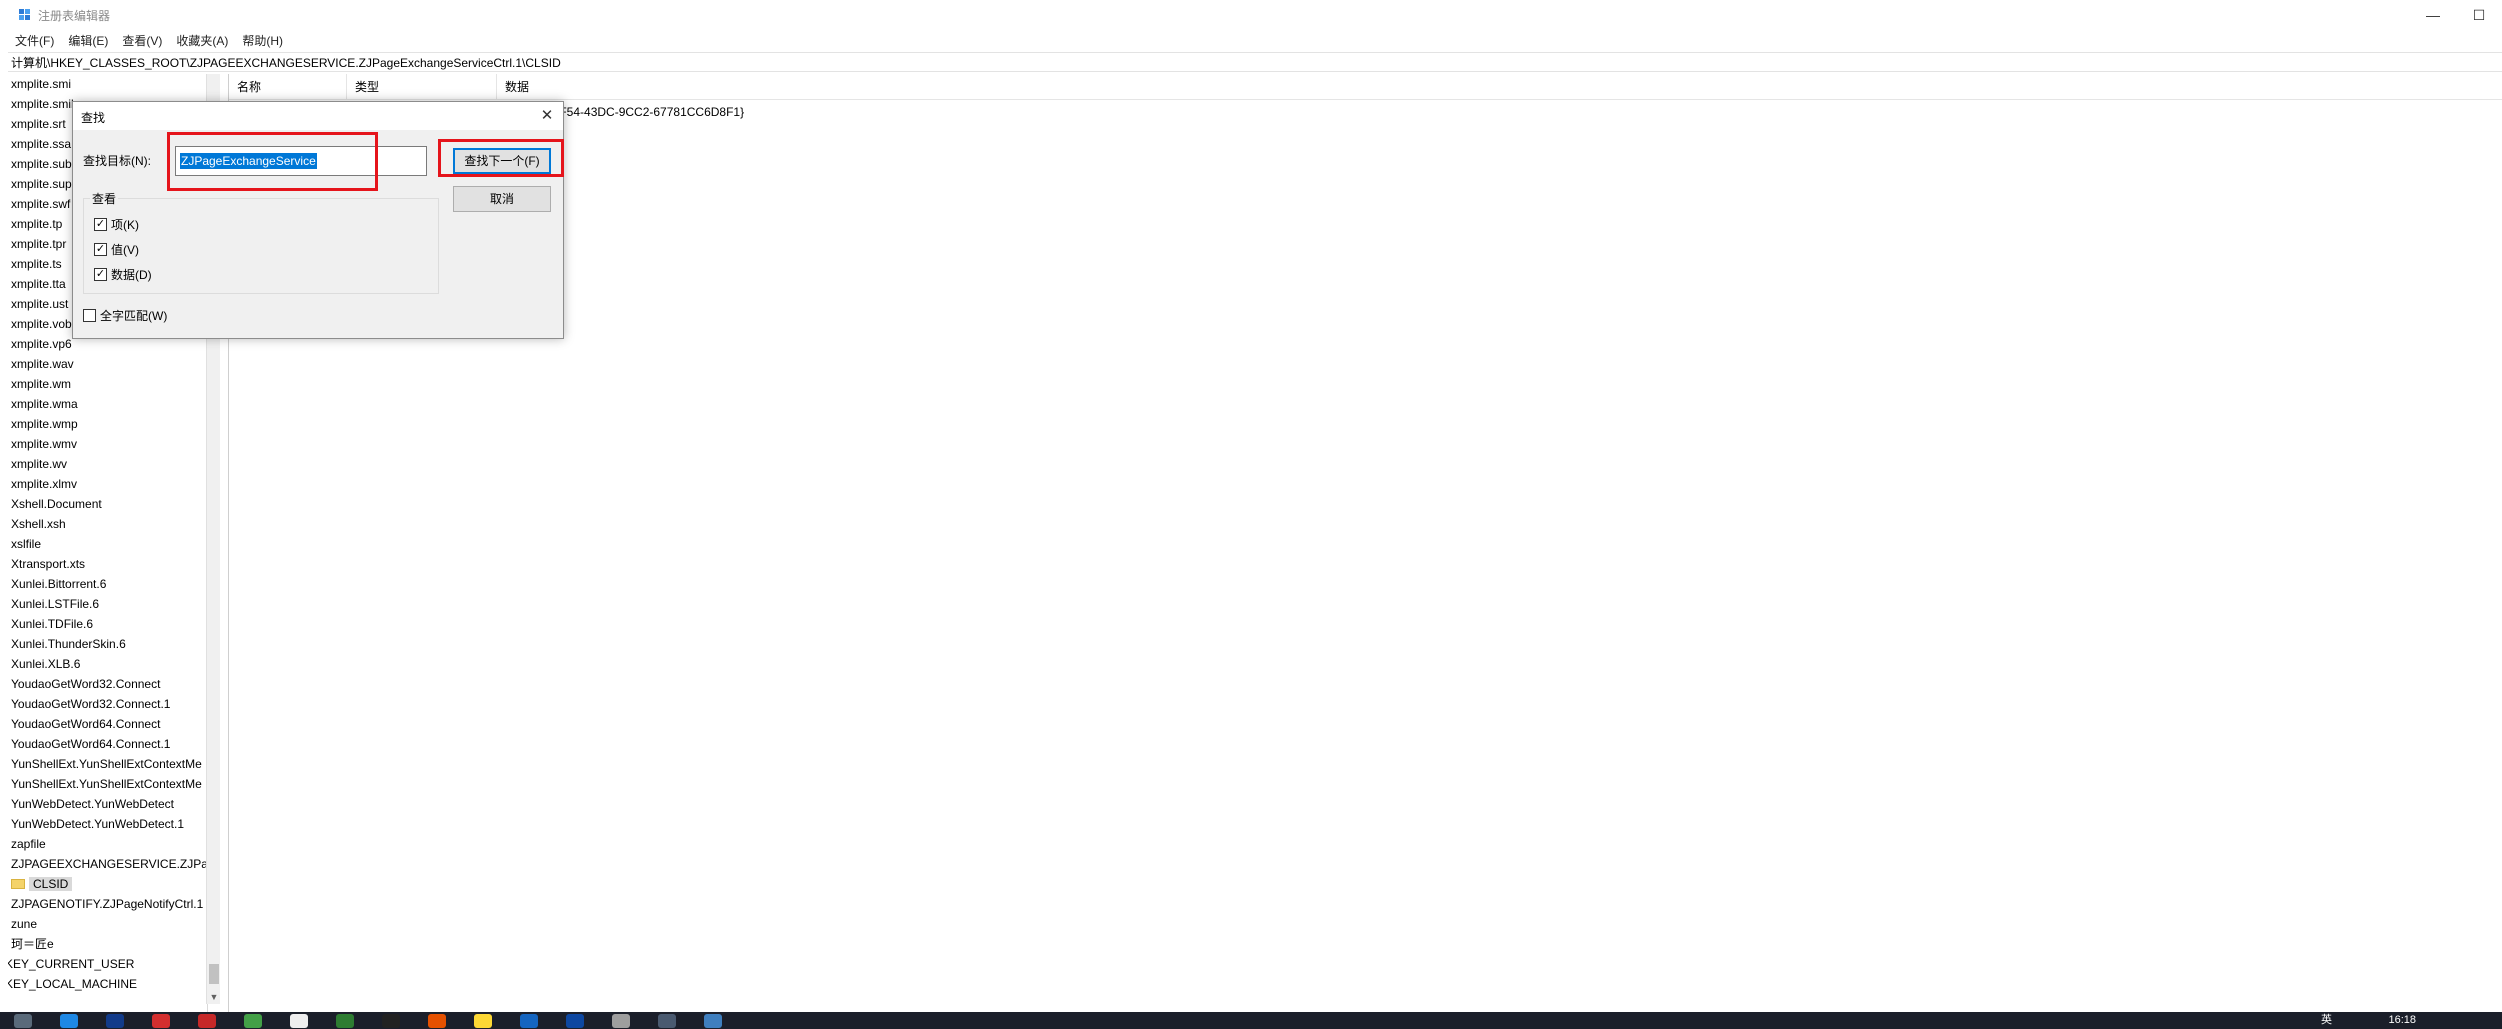 The width and height of the screenshot is (2502, 1029). What do you see at coordinates (107, 984) in the screenshot?
I see `tree-item: KEY_LOCAL_MACHINE` at bounding box center [107, 984].